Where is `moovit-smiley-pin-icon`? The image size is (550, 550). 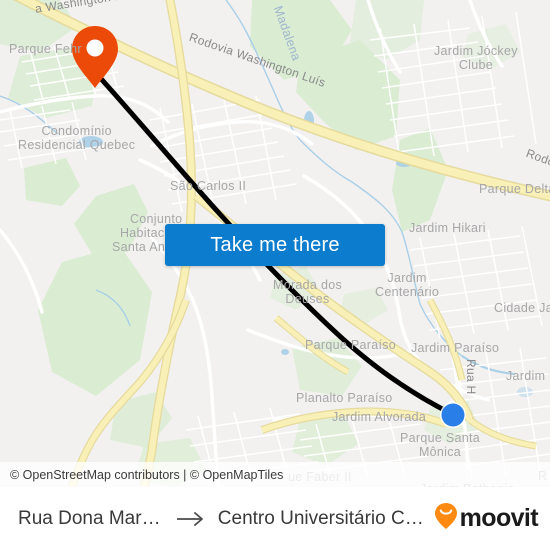 moovit-smiley-pin-icon is located at coordinates (446, 518).